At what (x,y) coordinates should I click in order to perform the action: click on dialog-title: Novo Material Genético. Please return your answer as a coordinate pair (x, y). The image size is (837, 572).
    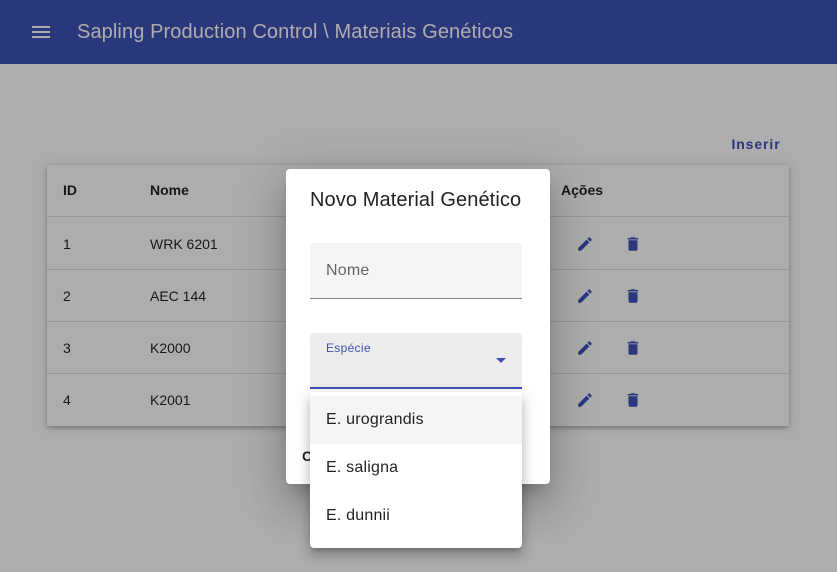
    Looking at the image, I should click on (416, 200).